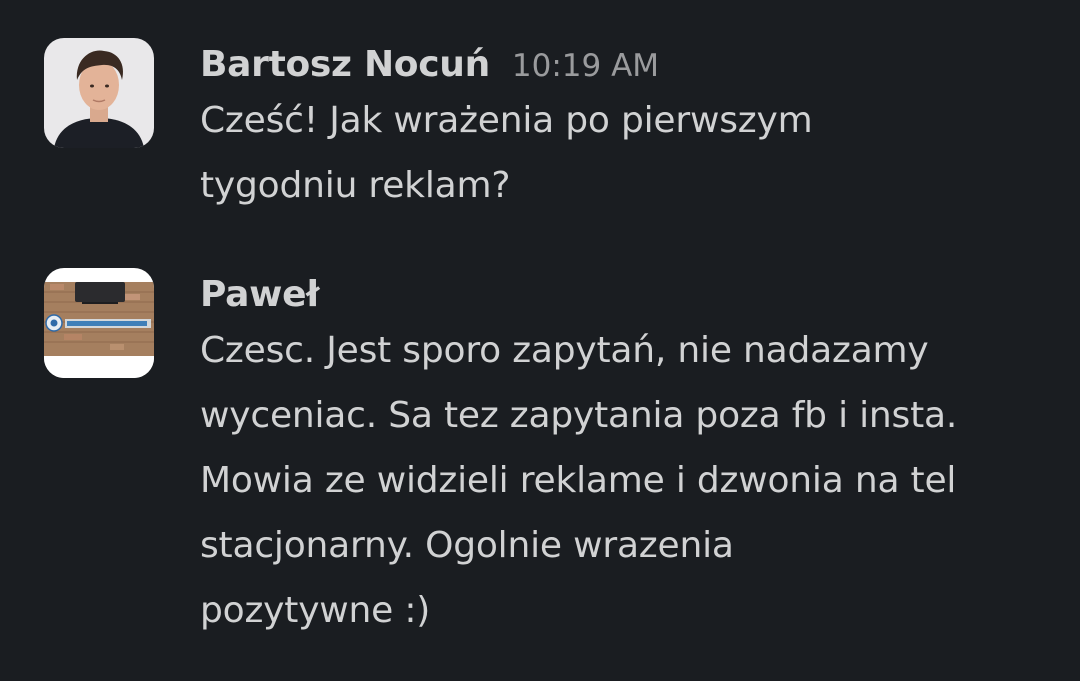  I want to click on company-logo-icon, so click(99, 323).